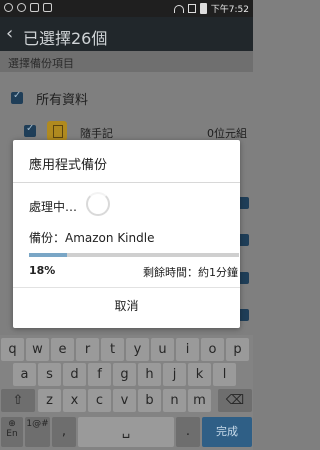 This screenshot has width=320, height=450. What do you see at coordinates (237, 349) in the screenshot?
I see `key-p: p` at bounding box center [237, 349].